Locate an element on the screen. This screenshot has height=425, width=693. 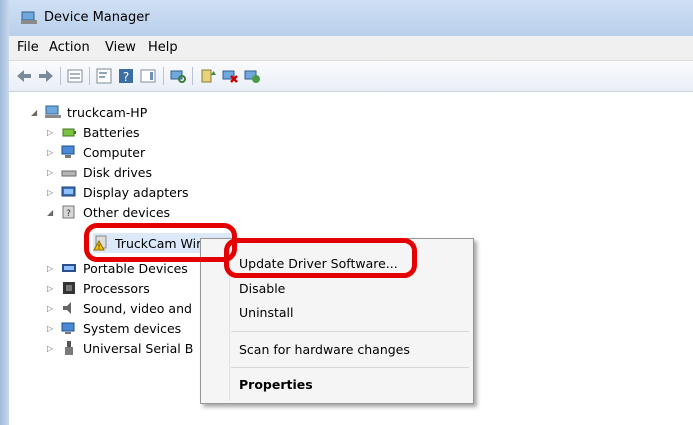
forward-arrow-icon is located at coordinates (46, 76).